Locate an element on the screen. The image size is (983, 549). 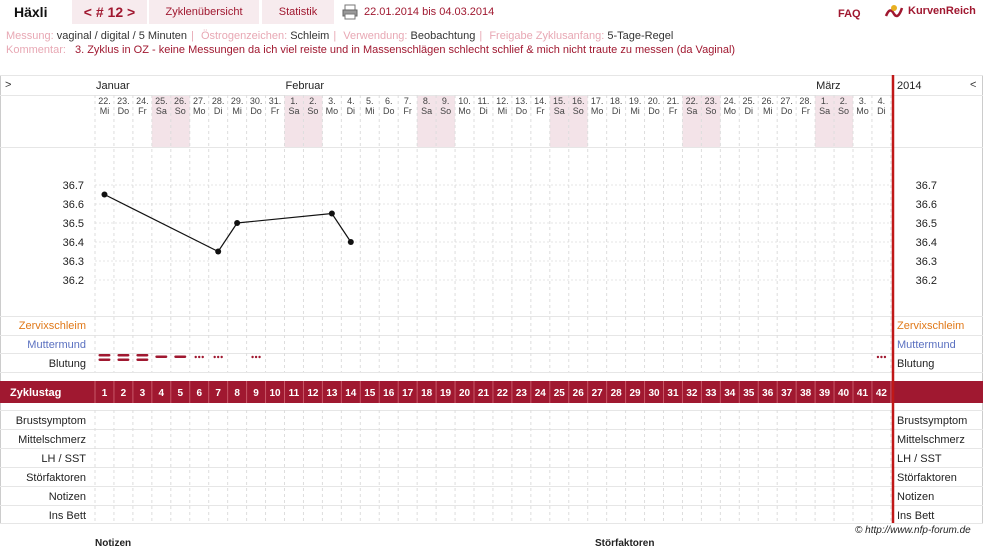
day-date: 8. is located at coordinates (427, 101).